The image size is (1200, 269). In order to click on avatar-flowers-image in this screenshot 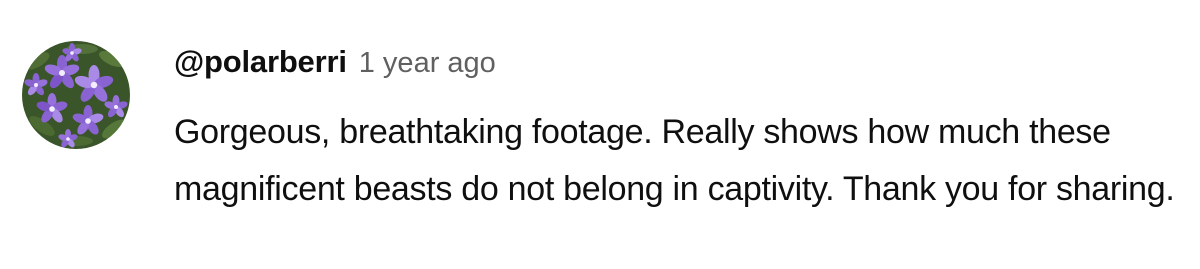, I will do `click(76, 95)`.